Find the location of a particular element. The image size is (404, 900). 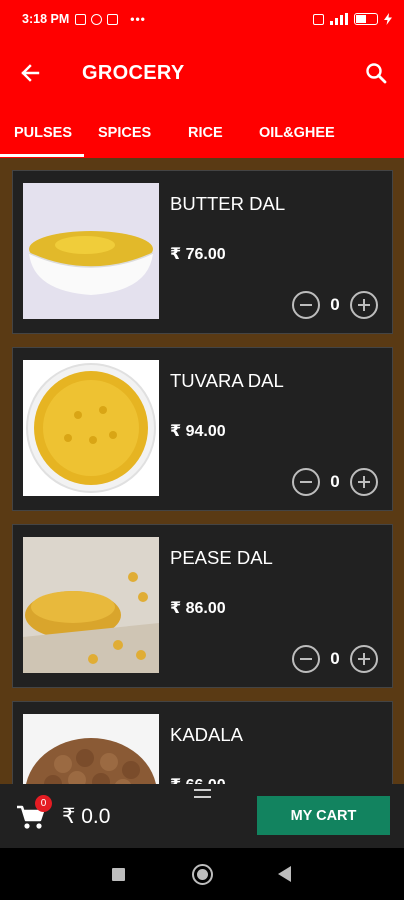

back-button is located at coordinates (30, 73).